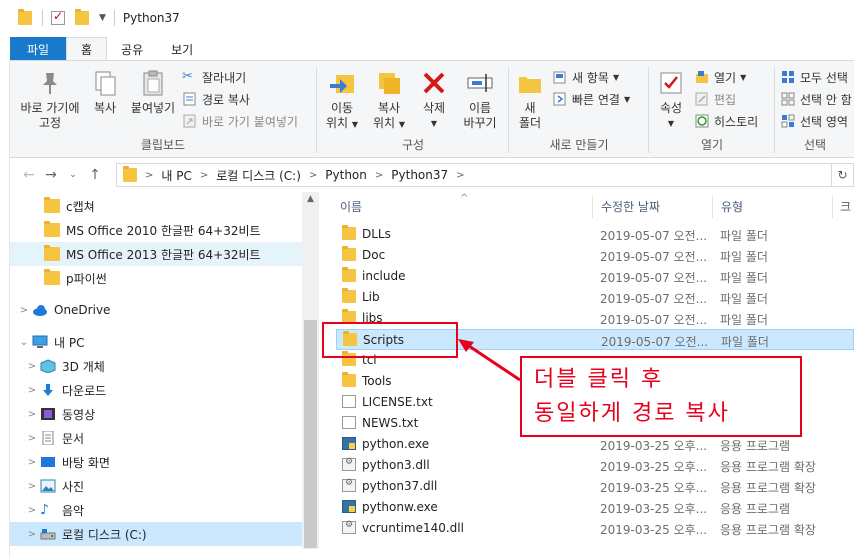 Image resolution: width=854 pixels, height=557 pixels. What do you see at coordinates (671, 100) in the screenshot?
I see `properties-button: 속성 ▼` at bounding box center [671, 100].